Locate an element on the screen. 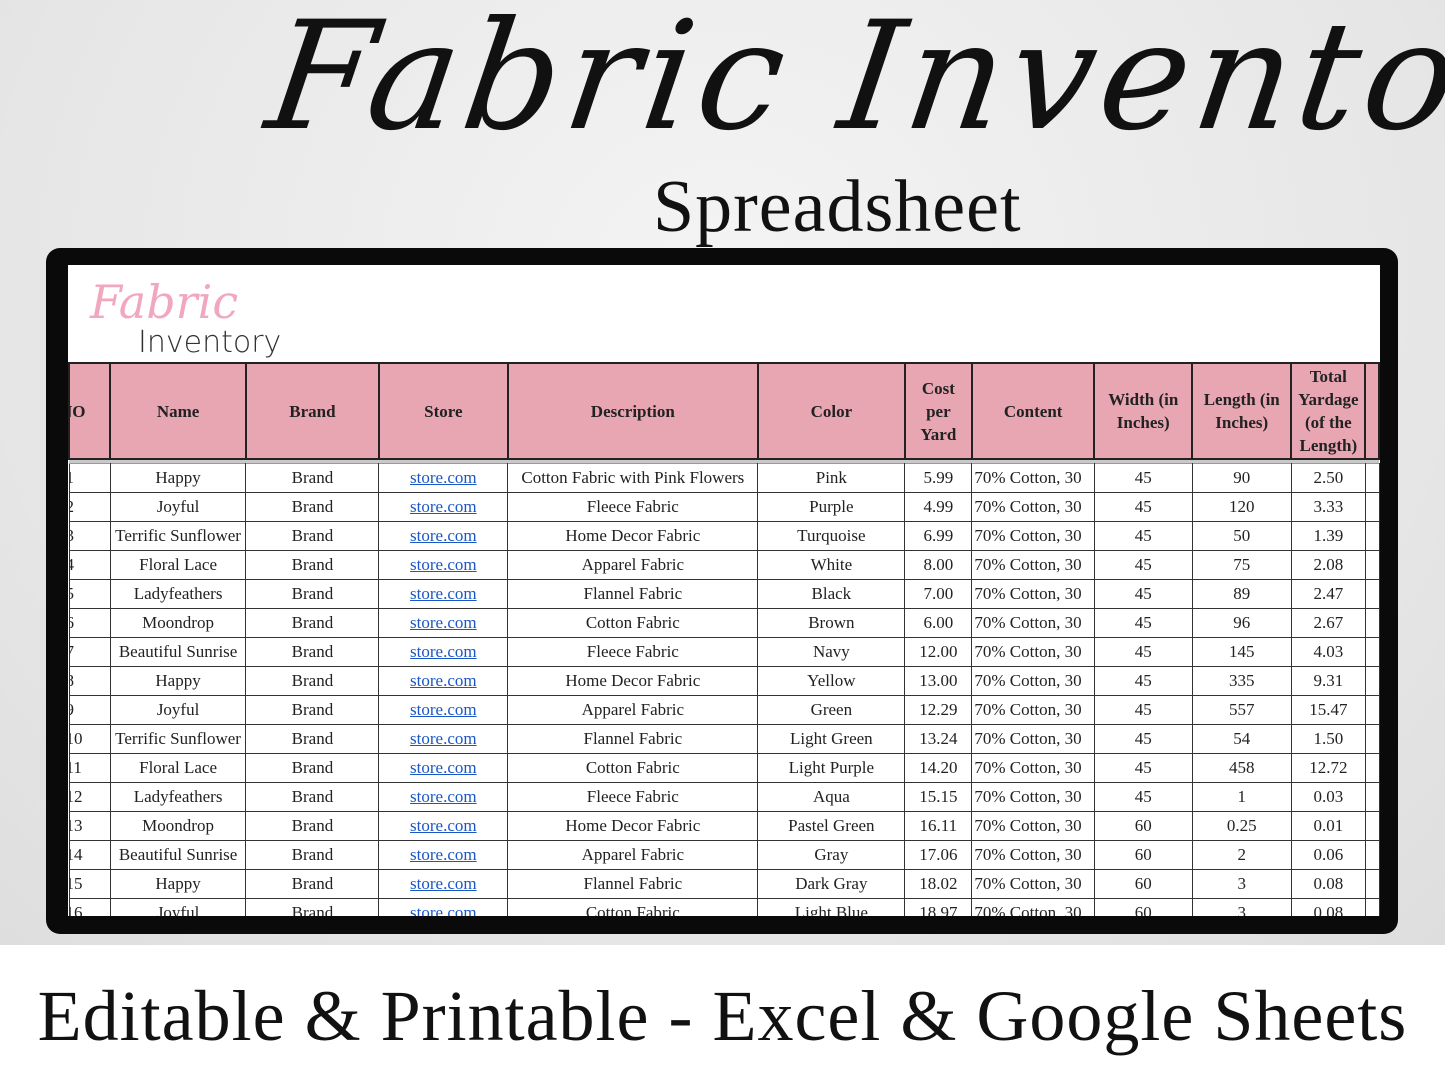 The width and height of the screenshot is (1445, 1084). table-cell: 120 is located at coordinates (1241, 506).